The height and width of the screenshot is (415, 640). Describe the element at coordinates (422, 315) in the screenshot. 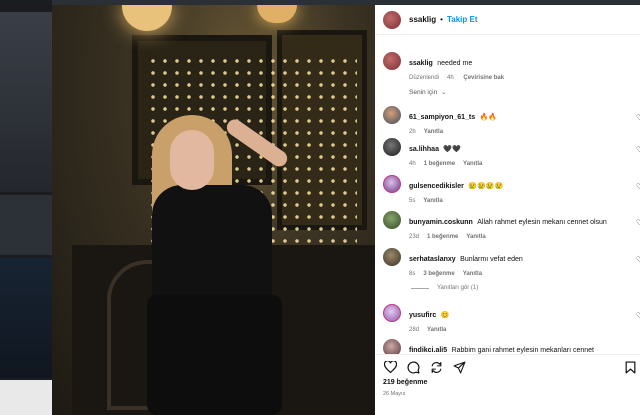

I see `comment-username: yusufirc` at that location.